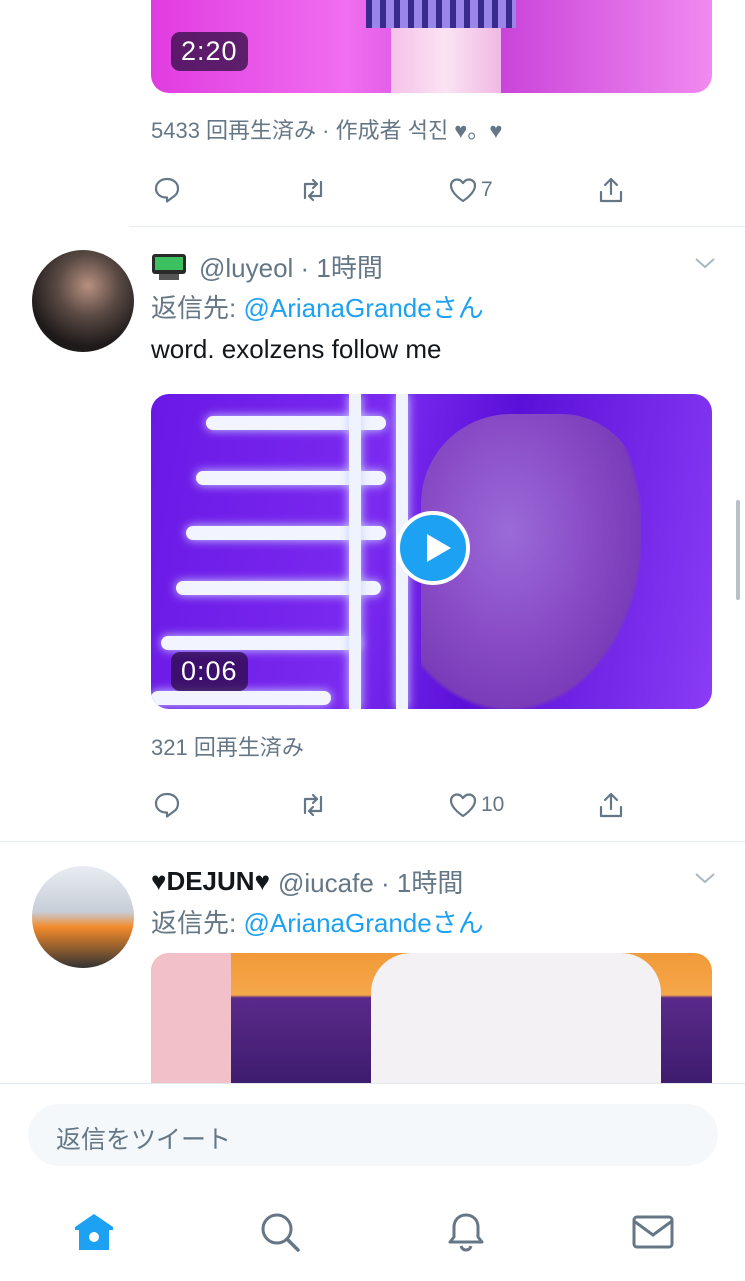 Image resolution: width=745 pixels, height=1281 pixels. I want to click on tweet-actions: 10, so click(396, 805).